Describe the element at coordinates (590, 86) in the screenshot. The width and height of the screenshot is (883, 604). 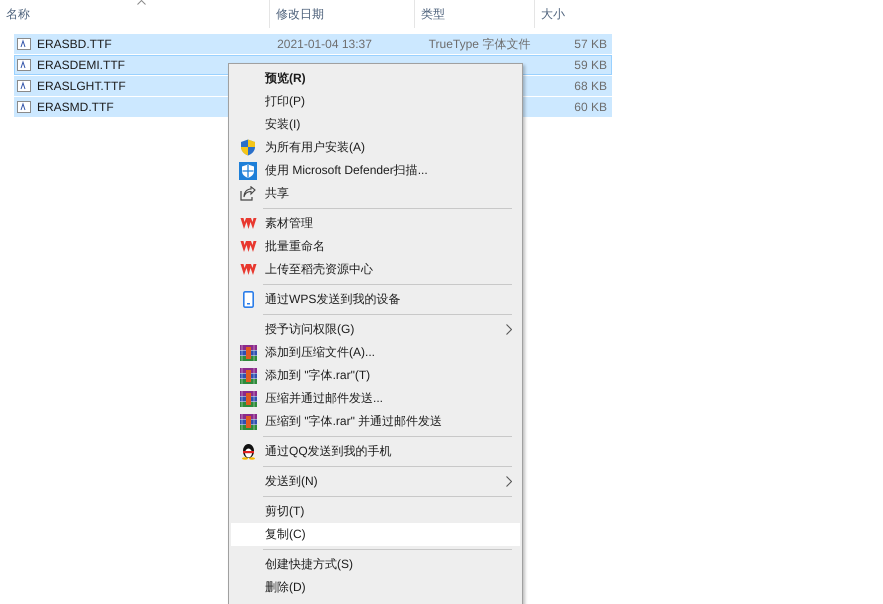
I see `size-text: 68 KB` at that location.